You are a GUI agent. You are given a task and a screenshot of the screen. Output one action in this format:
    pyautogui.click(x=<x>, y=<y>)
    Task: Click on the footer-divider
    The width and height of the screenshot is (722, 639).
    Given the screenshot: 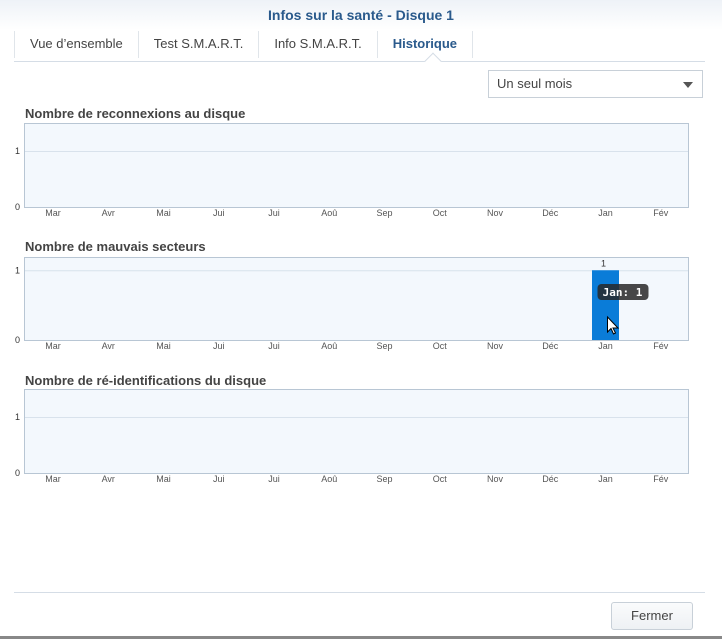 What is the action you would take?
    pyautogui.click(x=359, y=592)
    